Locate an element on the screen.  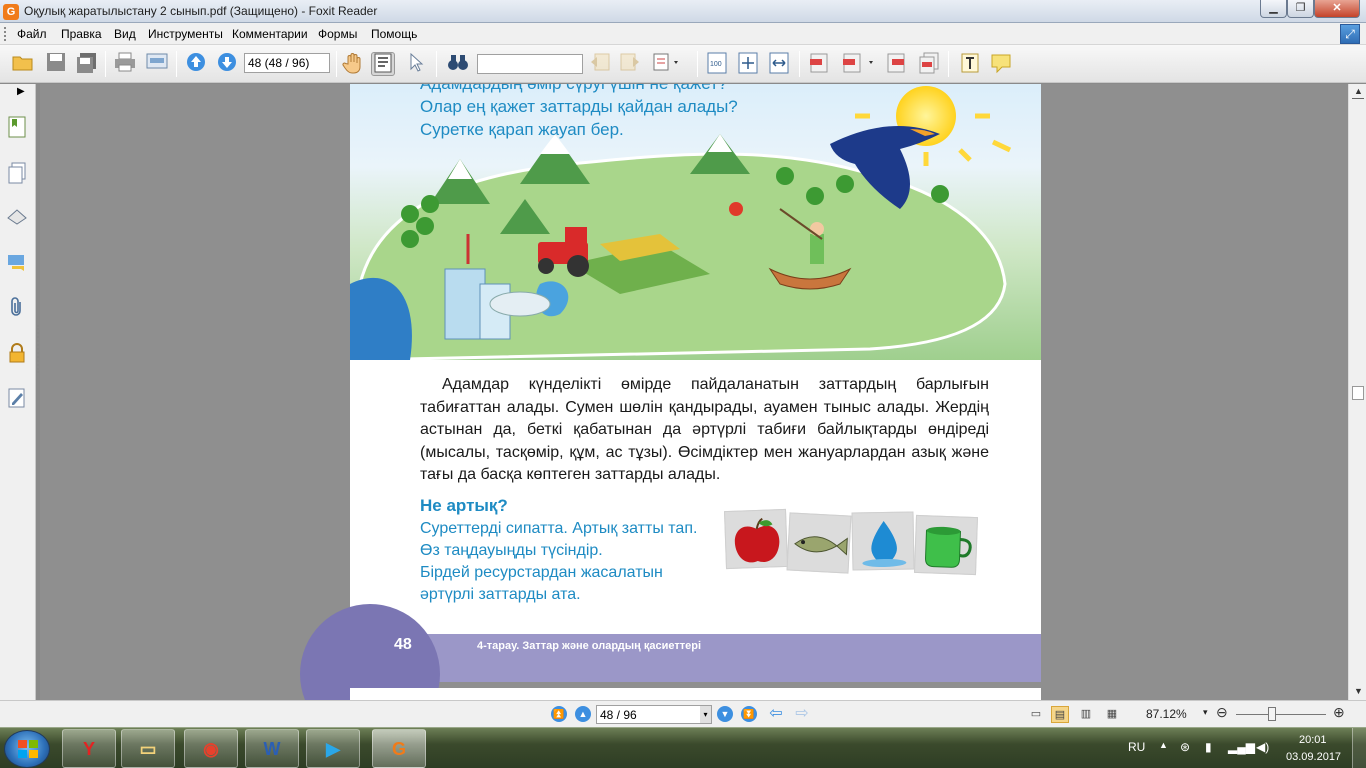
vertical-scrollbar: ▲ ▼ is located at coordinates (1357, 392).